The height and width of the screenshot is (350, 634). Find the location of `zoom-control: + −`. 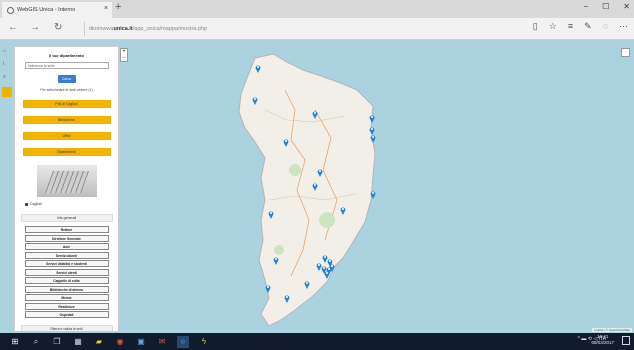

zoom-control: + − is located at coordinates (124, 55).